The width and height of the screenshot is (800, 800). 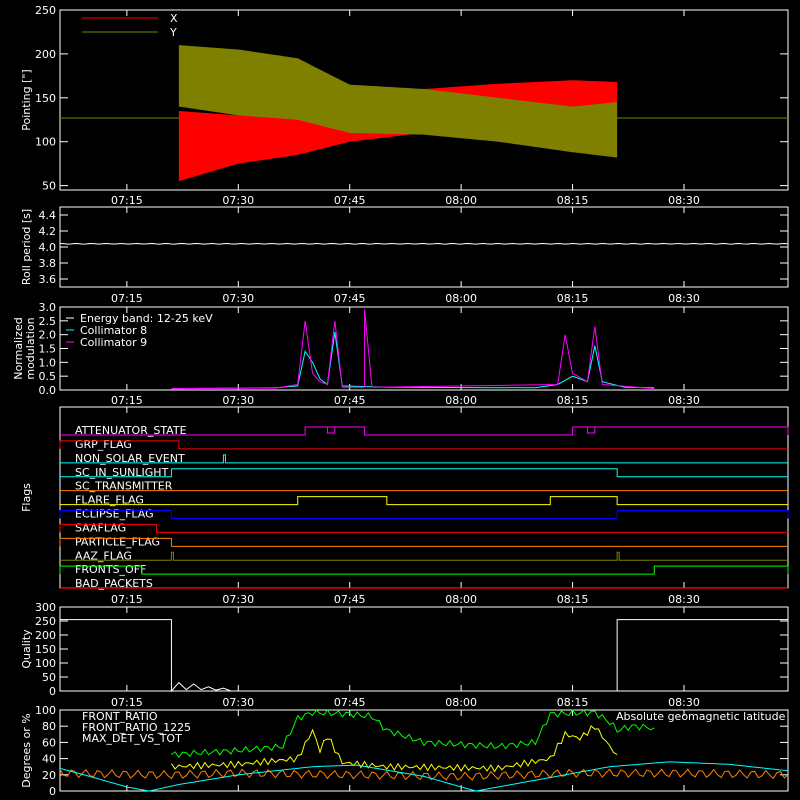 I want to click on roll-ytick-label: 4.0, so click(x=48, y=247).